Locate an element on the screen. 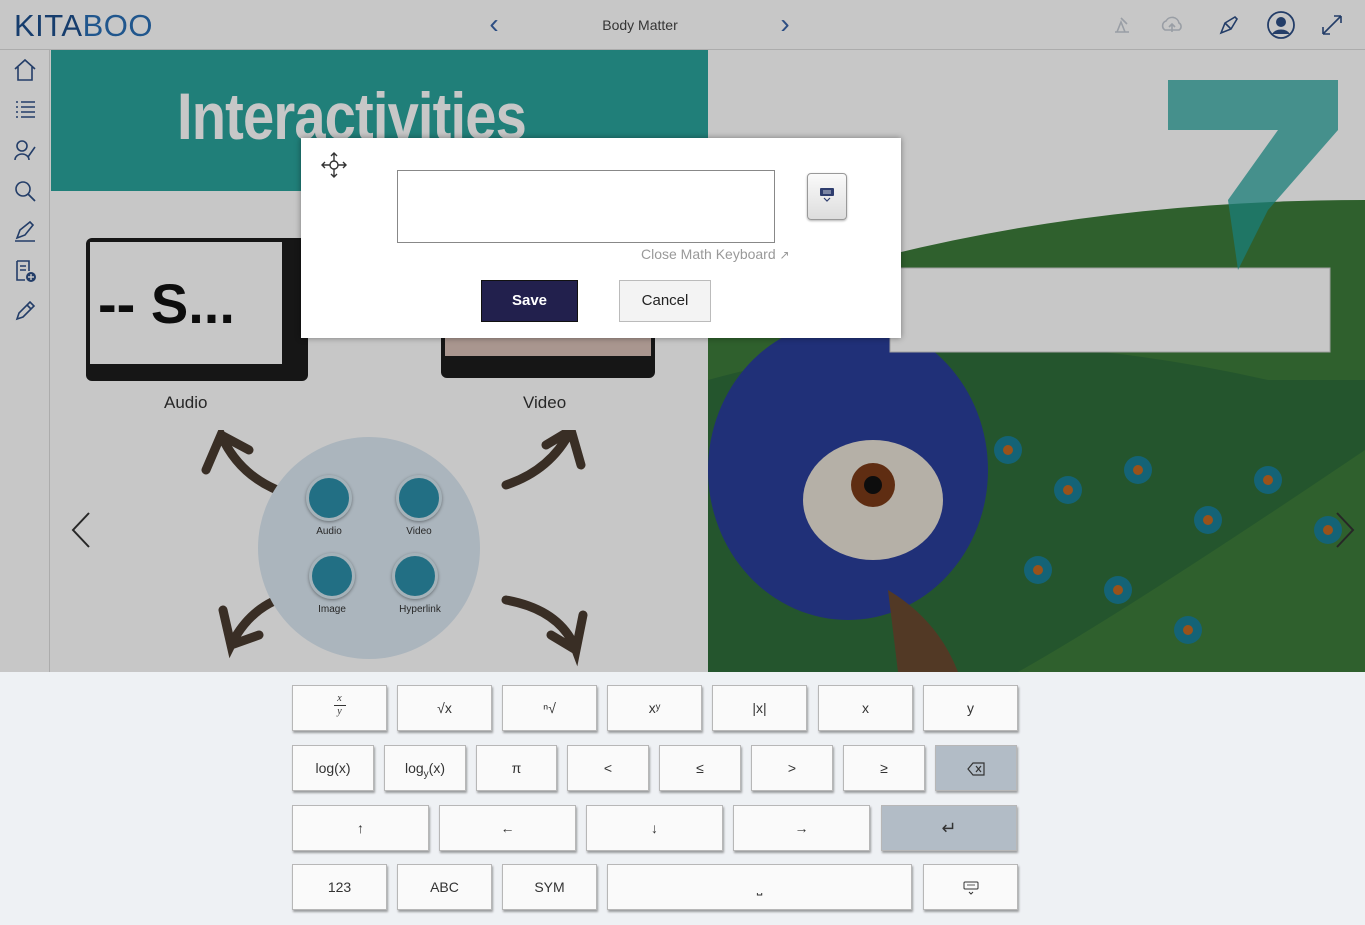 The width and height of the screenshot is (1365, 925). key-numbers: 123 is located at coordinates (339, 887).